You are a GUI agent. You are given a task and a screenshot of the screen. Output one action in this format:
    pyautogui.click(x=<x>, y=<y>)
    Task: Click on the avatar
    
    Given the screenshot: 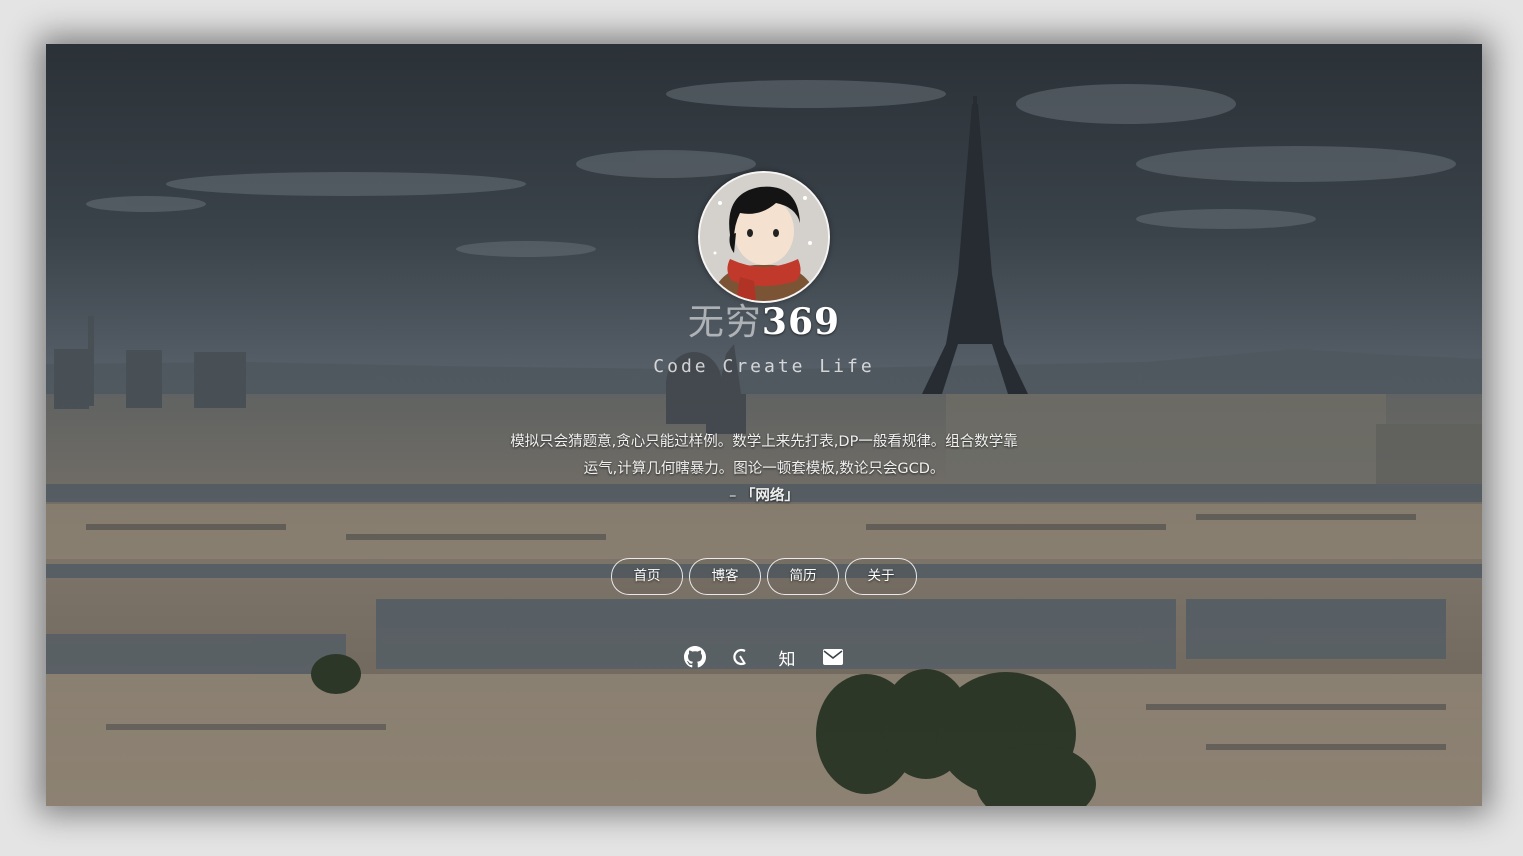 What is the action you would take?
    pyautogui.click(x=764, y=237)
    